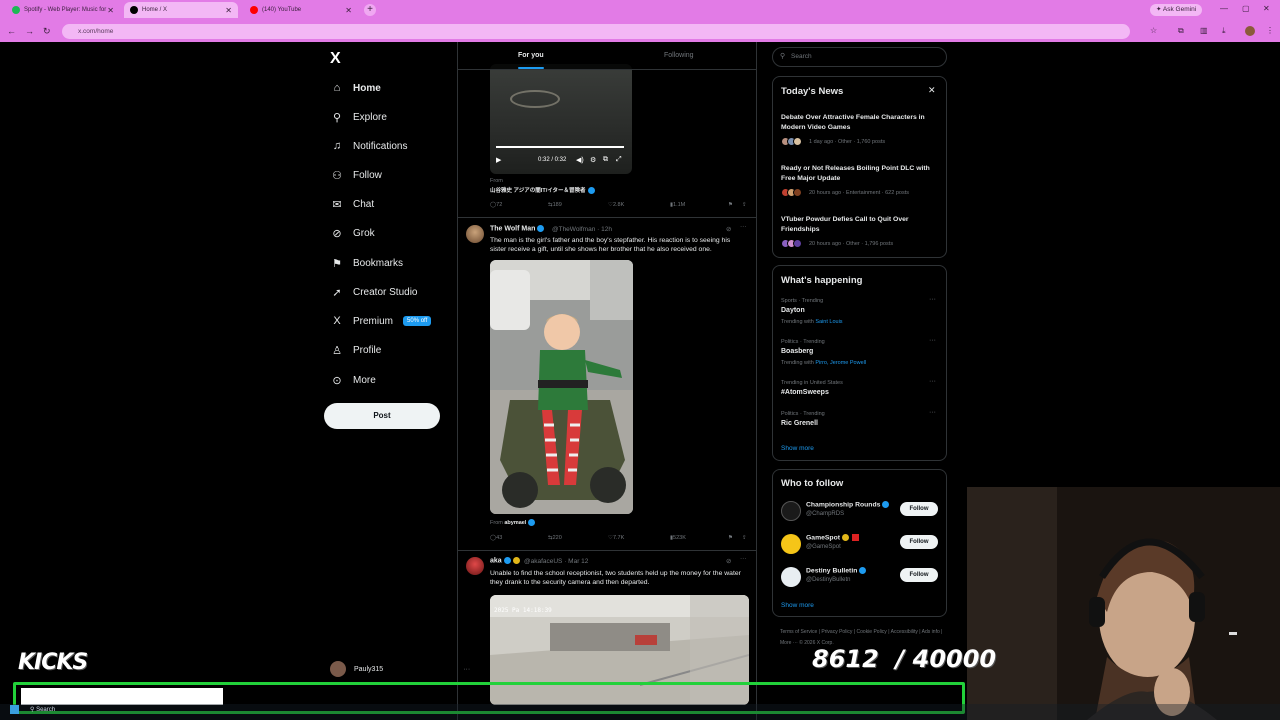 This screenshot has width=1280, height=720. I want to click on profile-avatar, so click(1250, 31).